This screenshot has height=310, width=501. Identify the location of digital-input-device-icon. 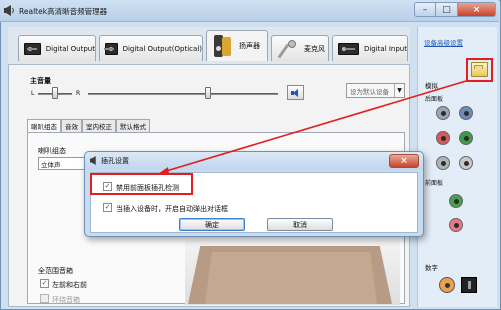
(348, 48).